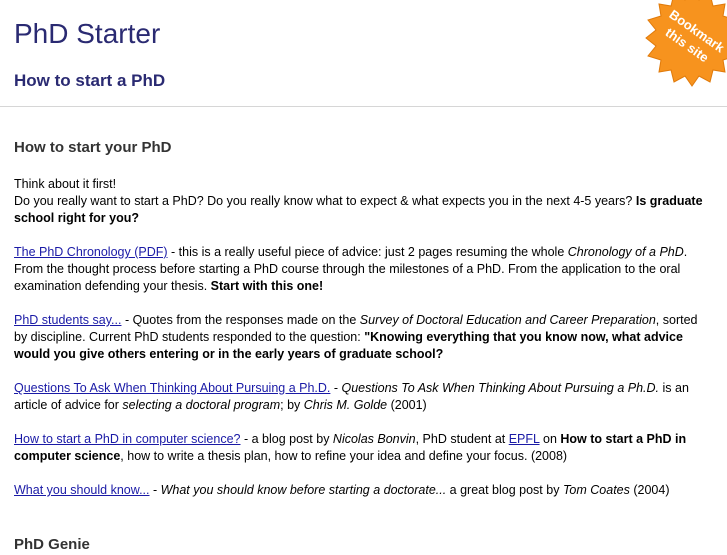 The image size is (727, 555). I want to click on phd-computer-science-link: How to start a PhD in computer science?, so click(127, 439).